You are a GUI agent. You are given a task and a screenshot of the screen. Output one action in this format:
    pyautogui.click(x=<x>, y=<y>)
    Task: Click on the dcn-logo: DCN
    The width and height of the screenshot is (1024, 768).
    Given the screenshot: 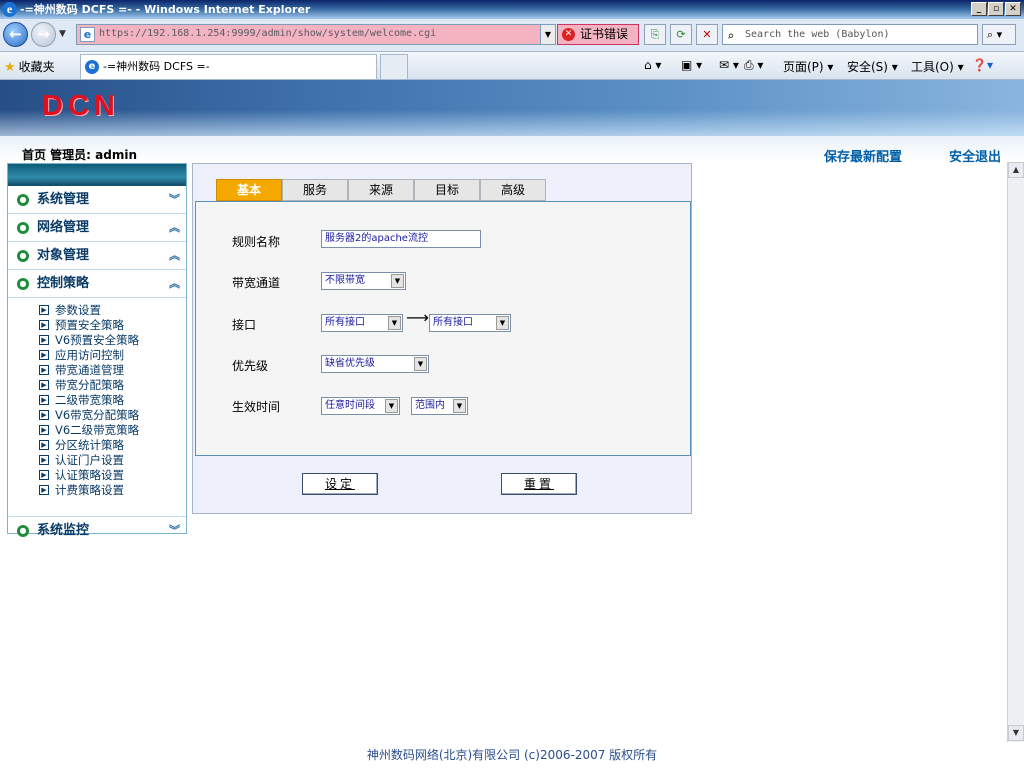 What is the action you would take?
    pyautogui.click(x=81, y=106)
    